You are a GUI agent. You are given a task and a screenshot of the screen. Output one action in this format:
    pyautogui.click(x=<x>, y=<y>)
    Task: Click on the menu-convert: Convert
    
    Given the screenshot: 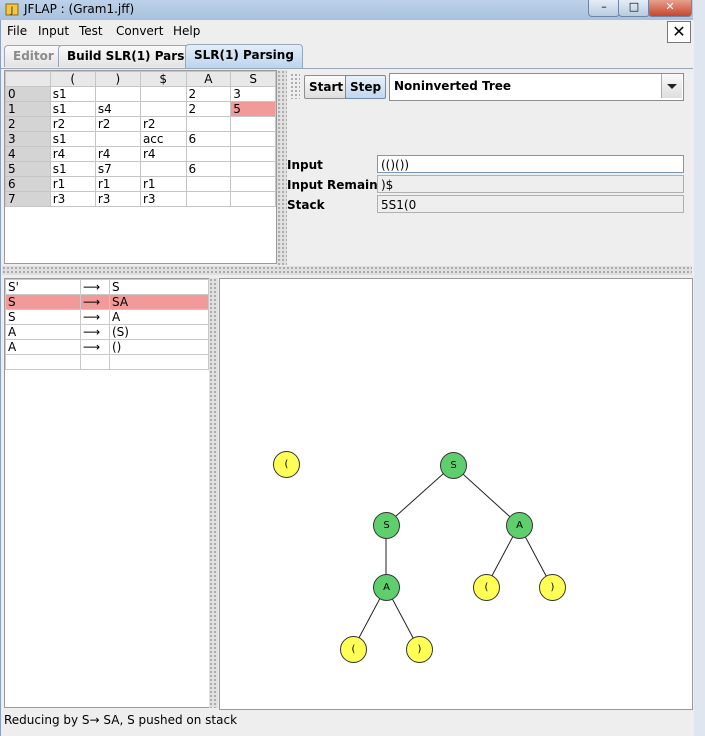 What is the action you would take?
    pyautogui.click(x=139, y=31)
    